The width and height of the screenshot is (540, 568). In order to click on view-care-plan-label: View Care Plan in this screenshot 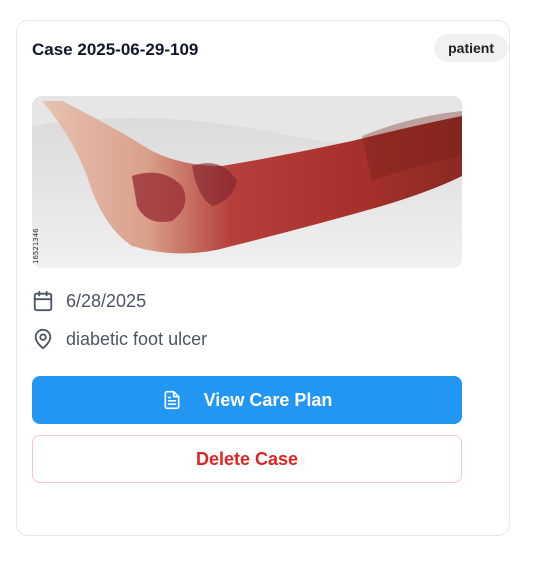, I will do `click(268, 399)`.